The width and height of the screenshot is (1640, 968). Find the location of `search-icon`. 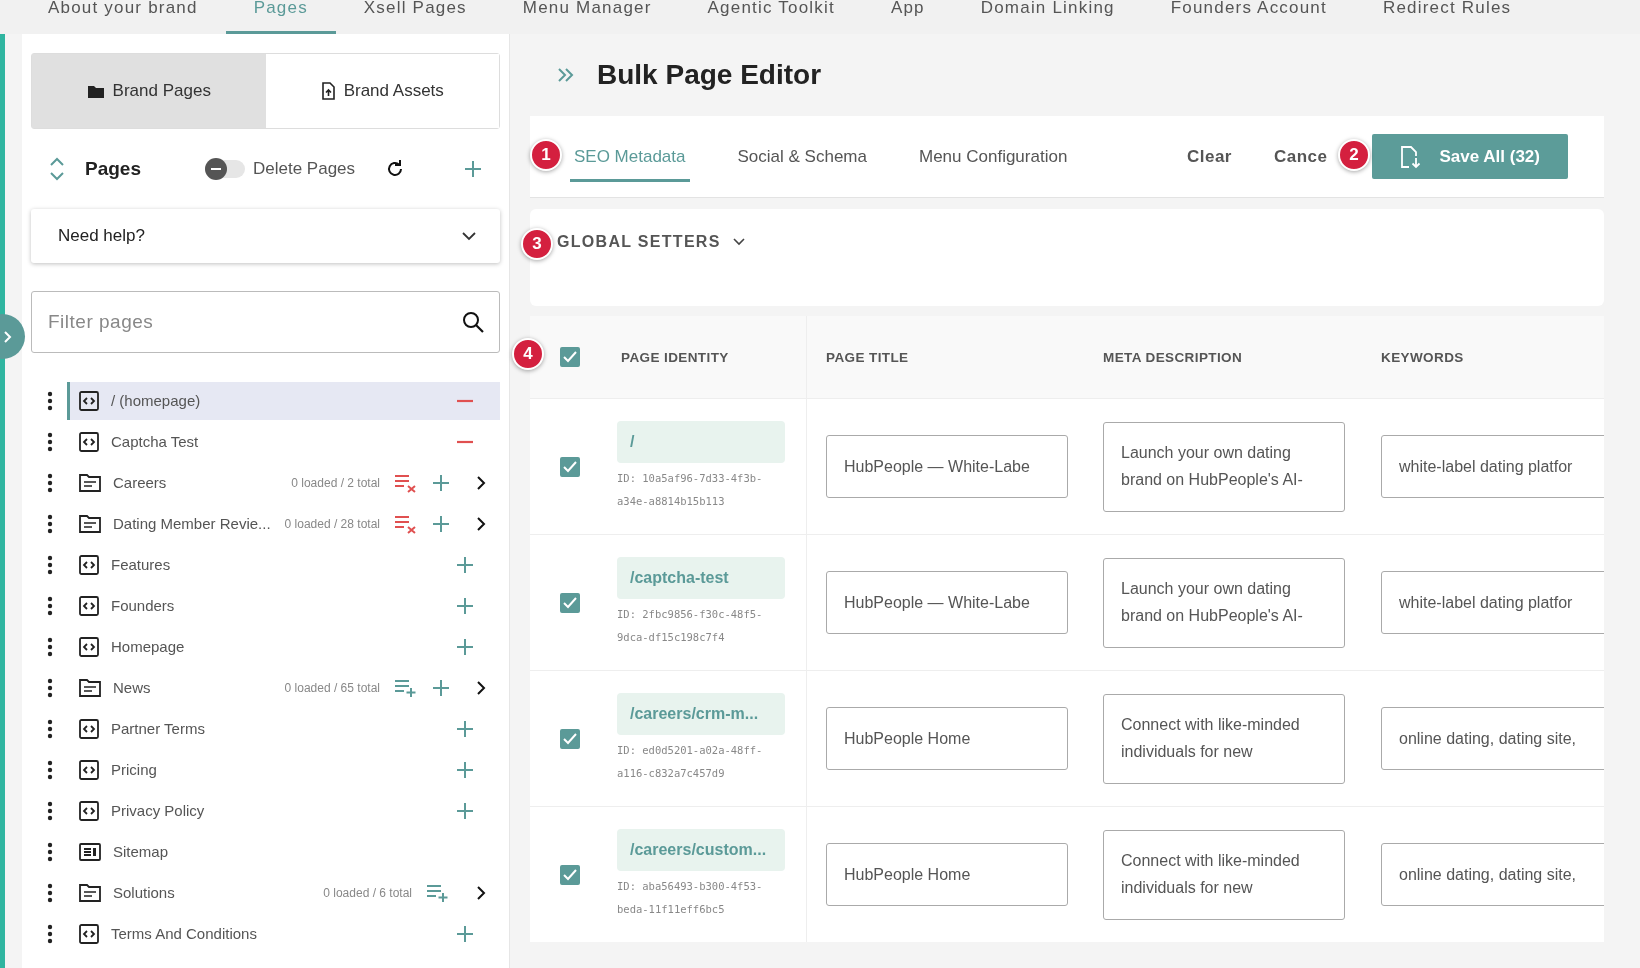

search-icon is located at coordinates (473, 322).